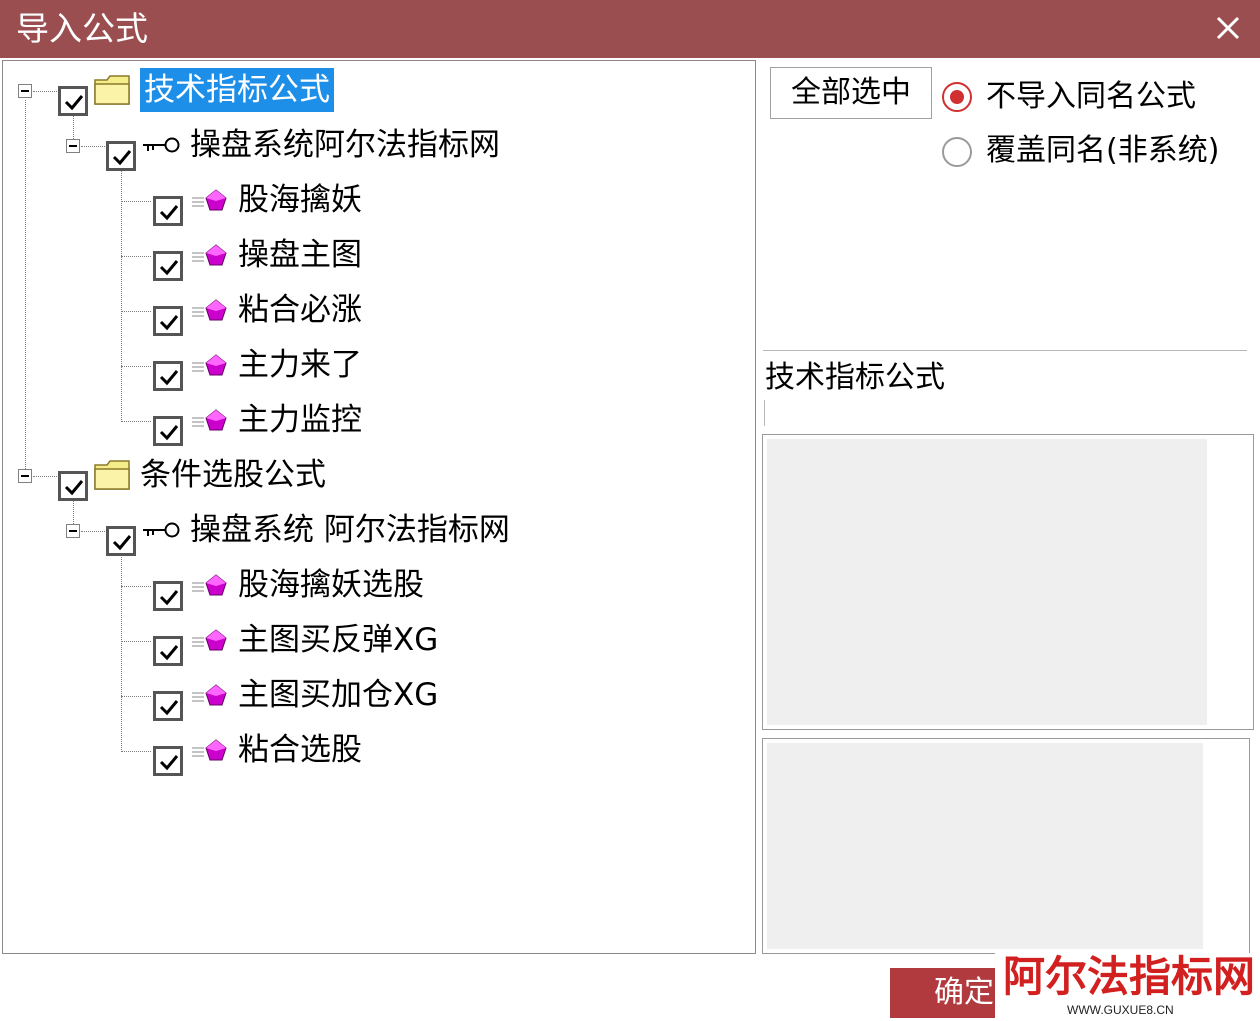 The image size is (1260, 1021). What do you see at coordinates (851, 93) in the screenshot?
I see `select-all-button: 全部选中` at bounding box center [851, 93].